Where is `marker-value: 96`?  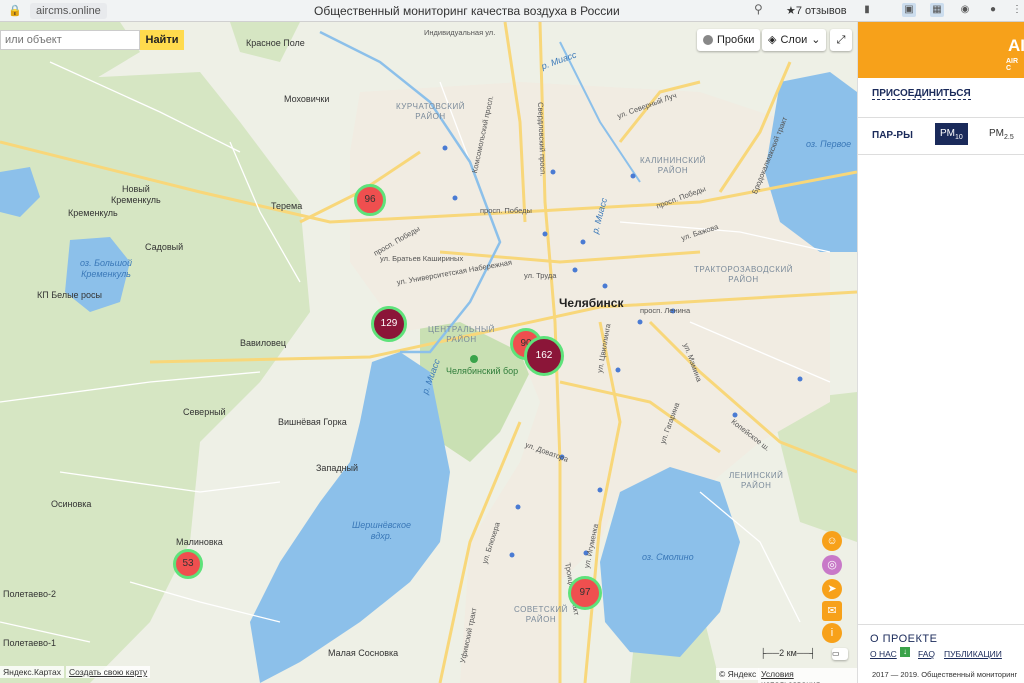
marker-value: 96 is located at coordinates (370, 199).